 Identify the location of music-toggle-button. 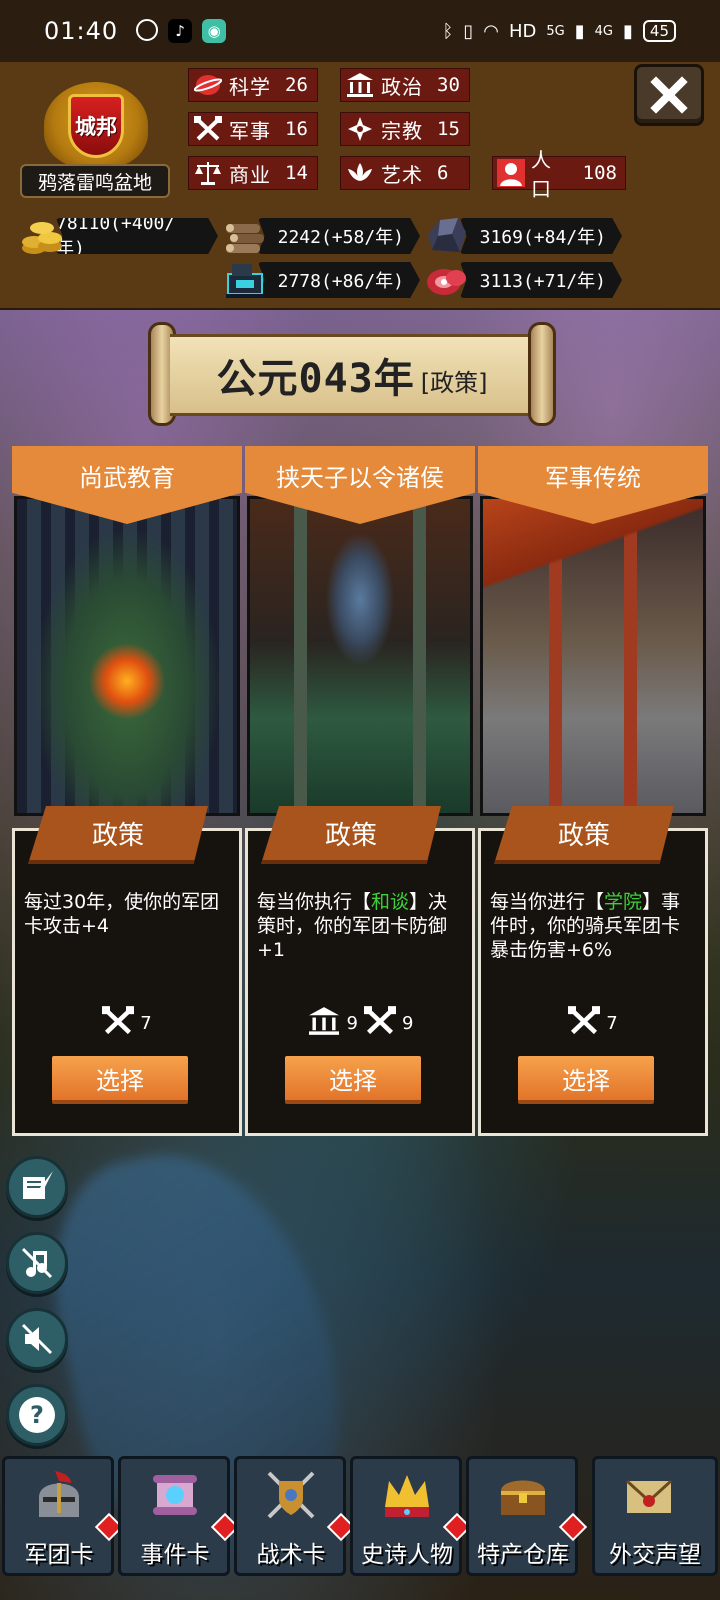
(37, 1263).